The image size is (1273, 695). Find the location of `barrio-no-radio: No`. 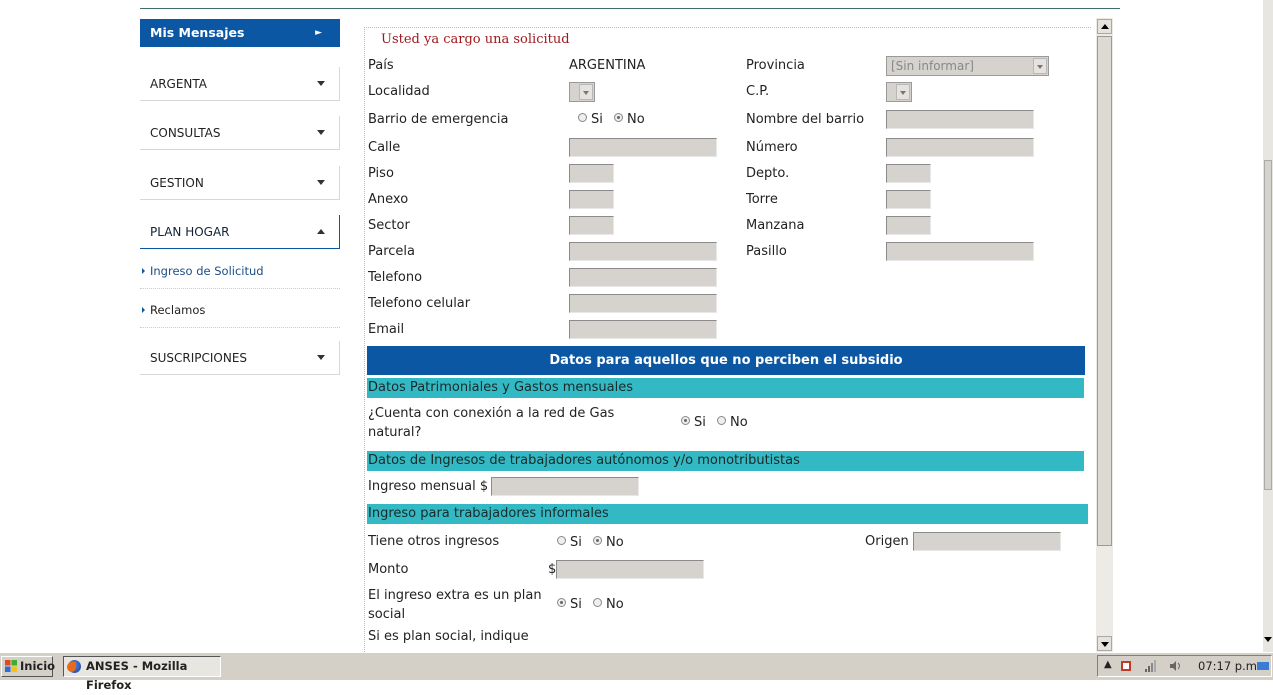

barrio-no-radio: No is located at coordinates (629, 119).